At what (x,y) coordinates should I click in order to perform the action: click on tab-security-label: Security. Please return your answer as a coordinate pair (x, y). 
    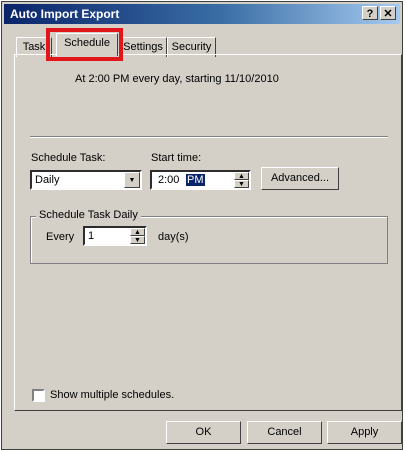
    Looking at the image, I should click on (191, 47).